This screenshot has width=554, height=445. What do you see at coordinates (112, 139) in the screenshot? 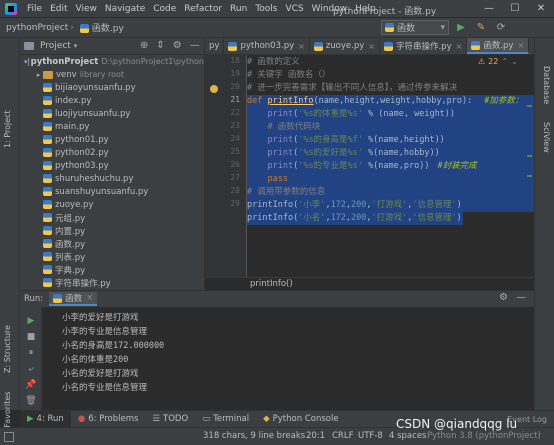
I see `tree-file-row: python01.py` at bounding box center [112, 139].